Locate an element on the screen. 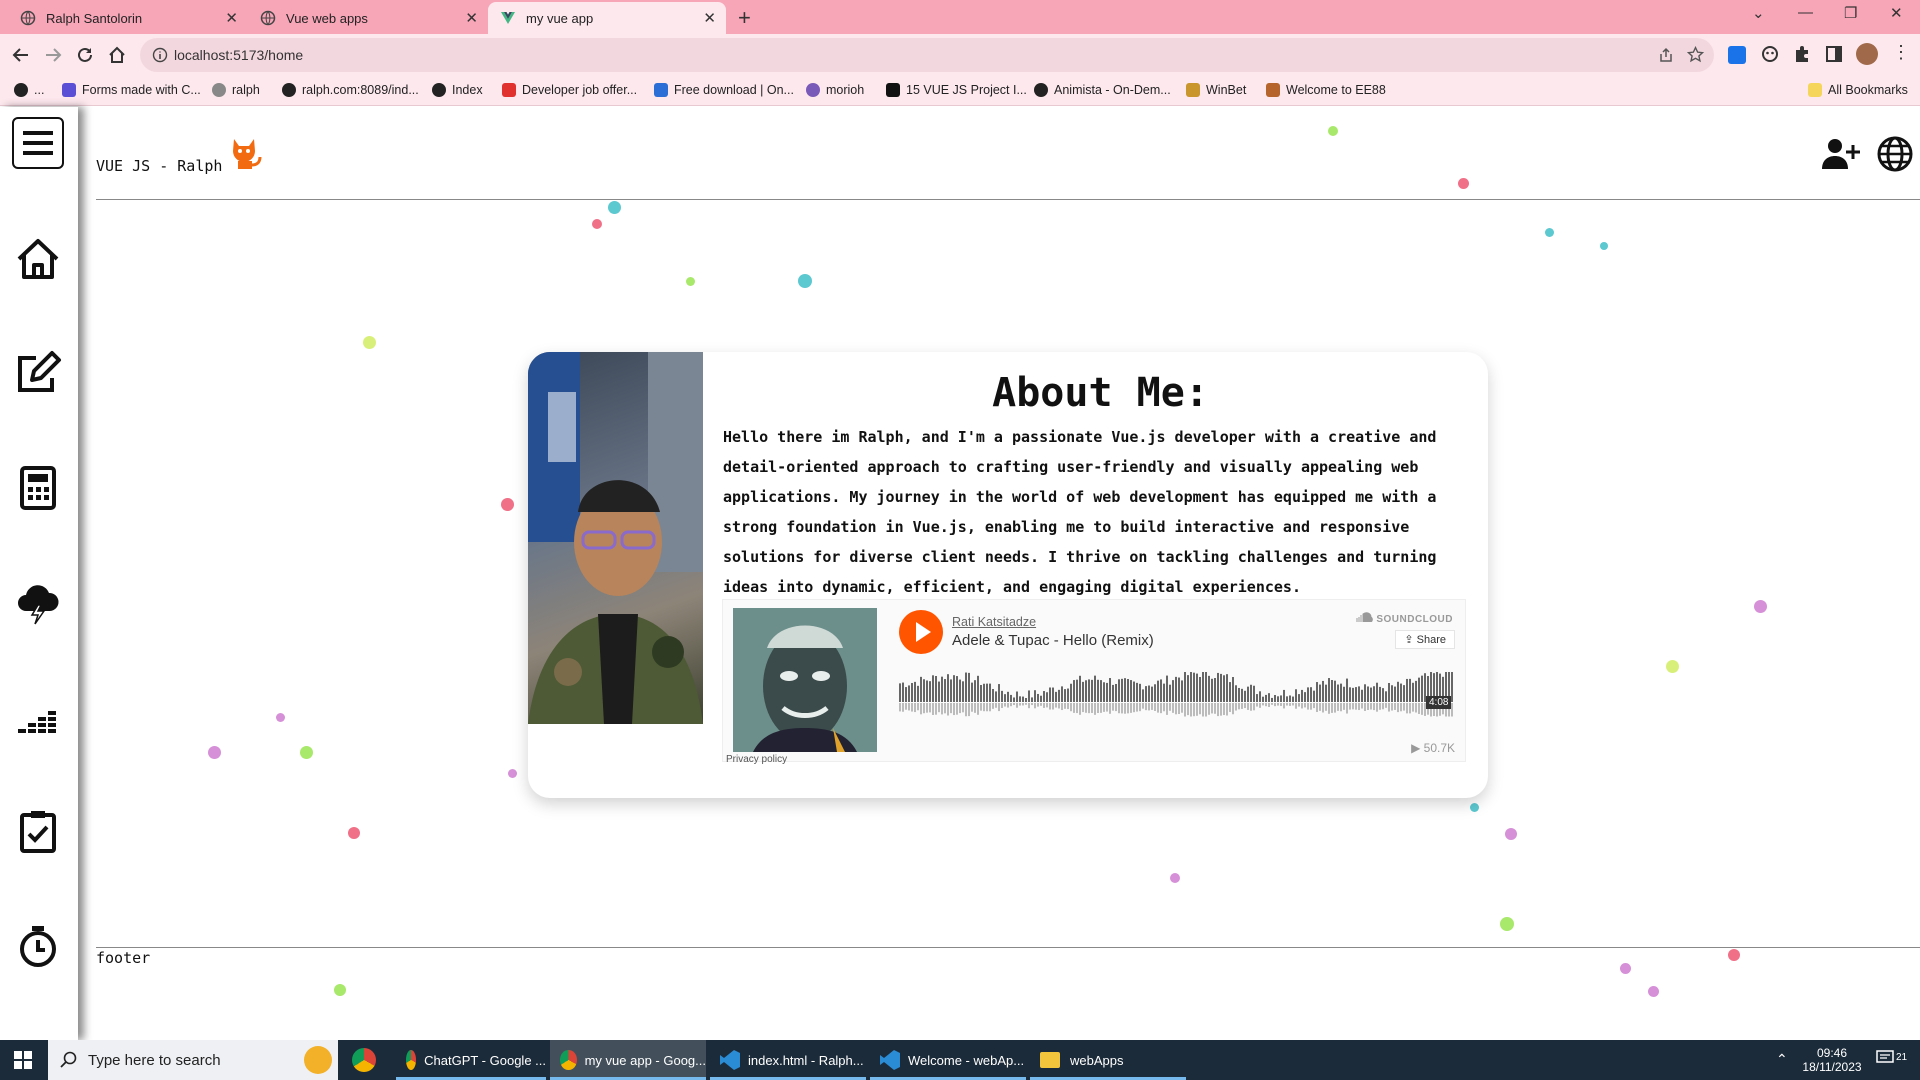  notification-center: 21 is located at coordinates (1894, 1058).